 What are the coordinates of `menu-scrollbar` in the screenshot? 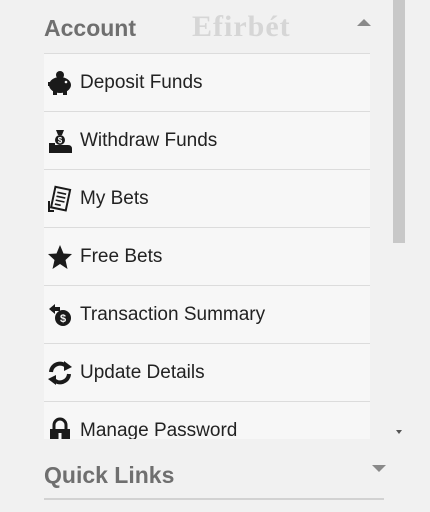 It's located at (399, 220).